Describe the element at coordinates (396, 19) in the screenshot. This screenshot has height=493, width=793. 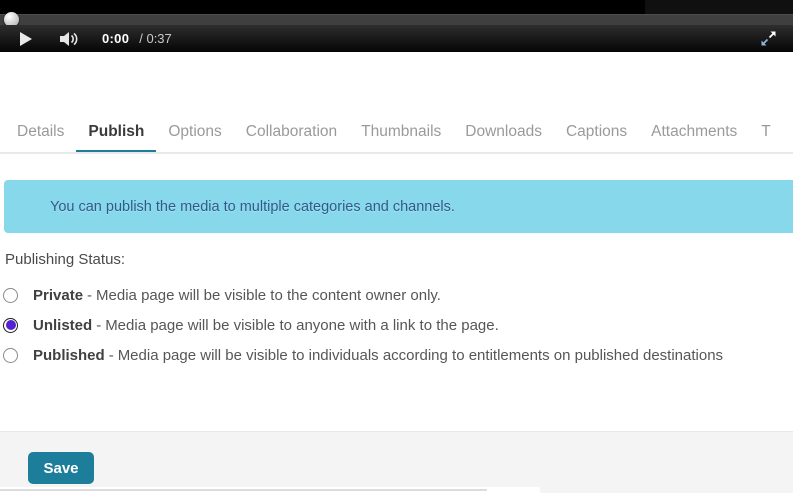
I see `scrubber` at that location.